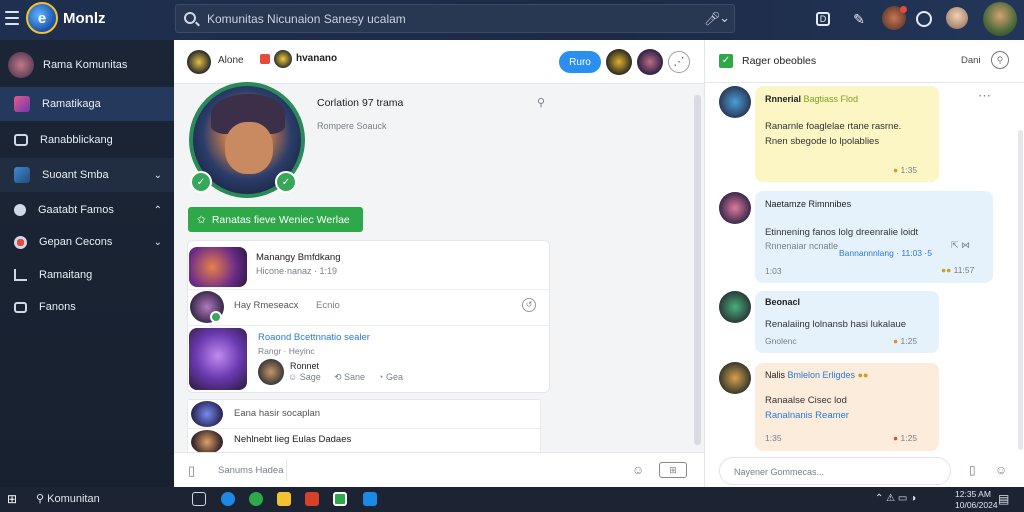 The height and width of the screenshot is (512, 1024). What do you see at coordinates (360, 103) in the screenshot?
I see `profile-name: Corlation 97 trama` at bounding box center [360, 103].